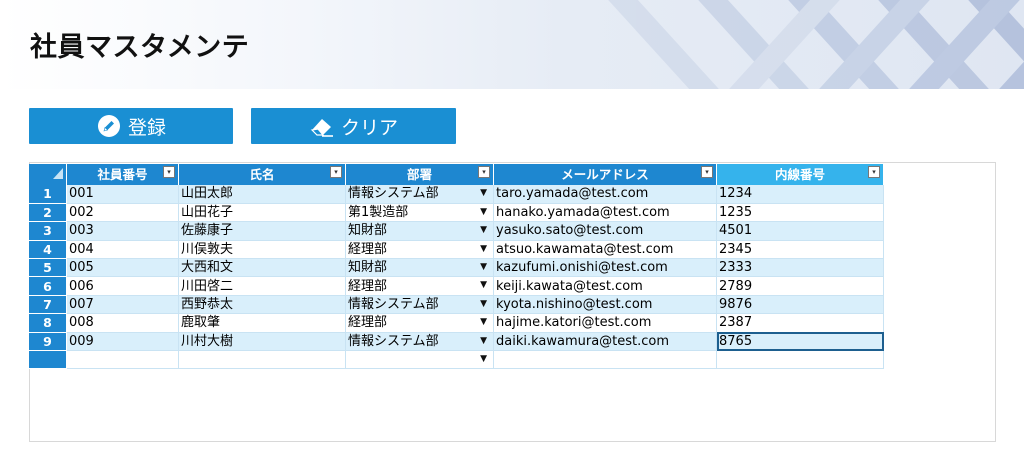 This screenshot has height=466, width=1024. What do you see at coordinates (109, 126) in the screenshot?
I see `pencil-circle-icon` at bounding box center [109, 126].